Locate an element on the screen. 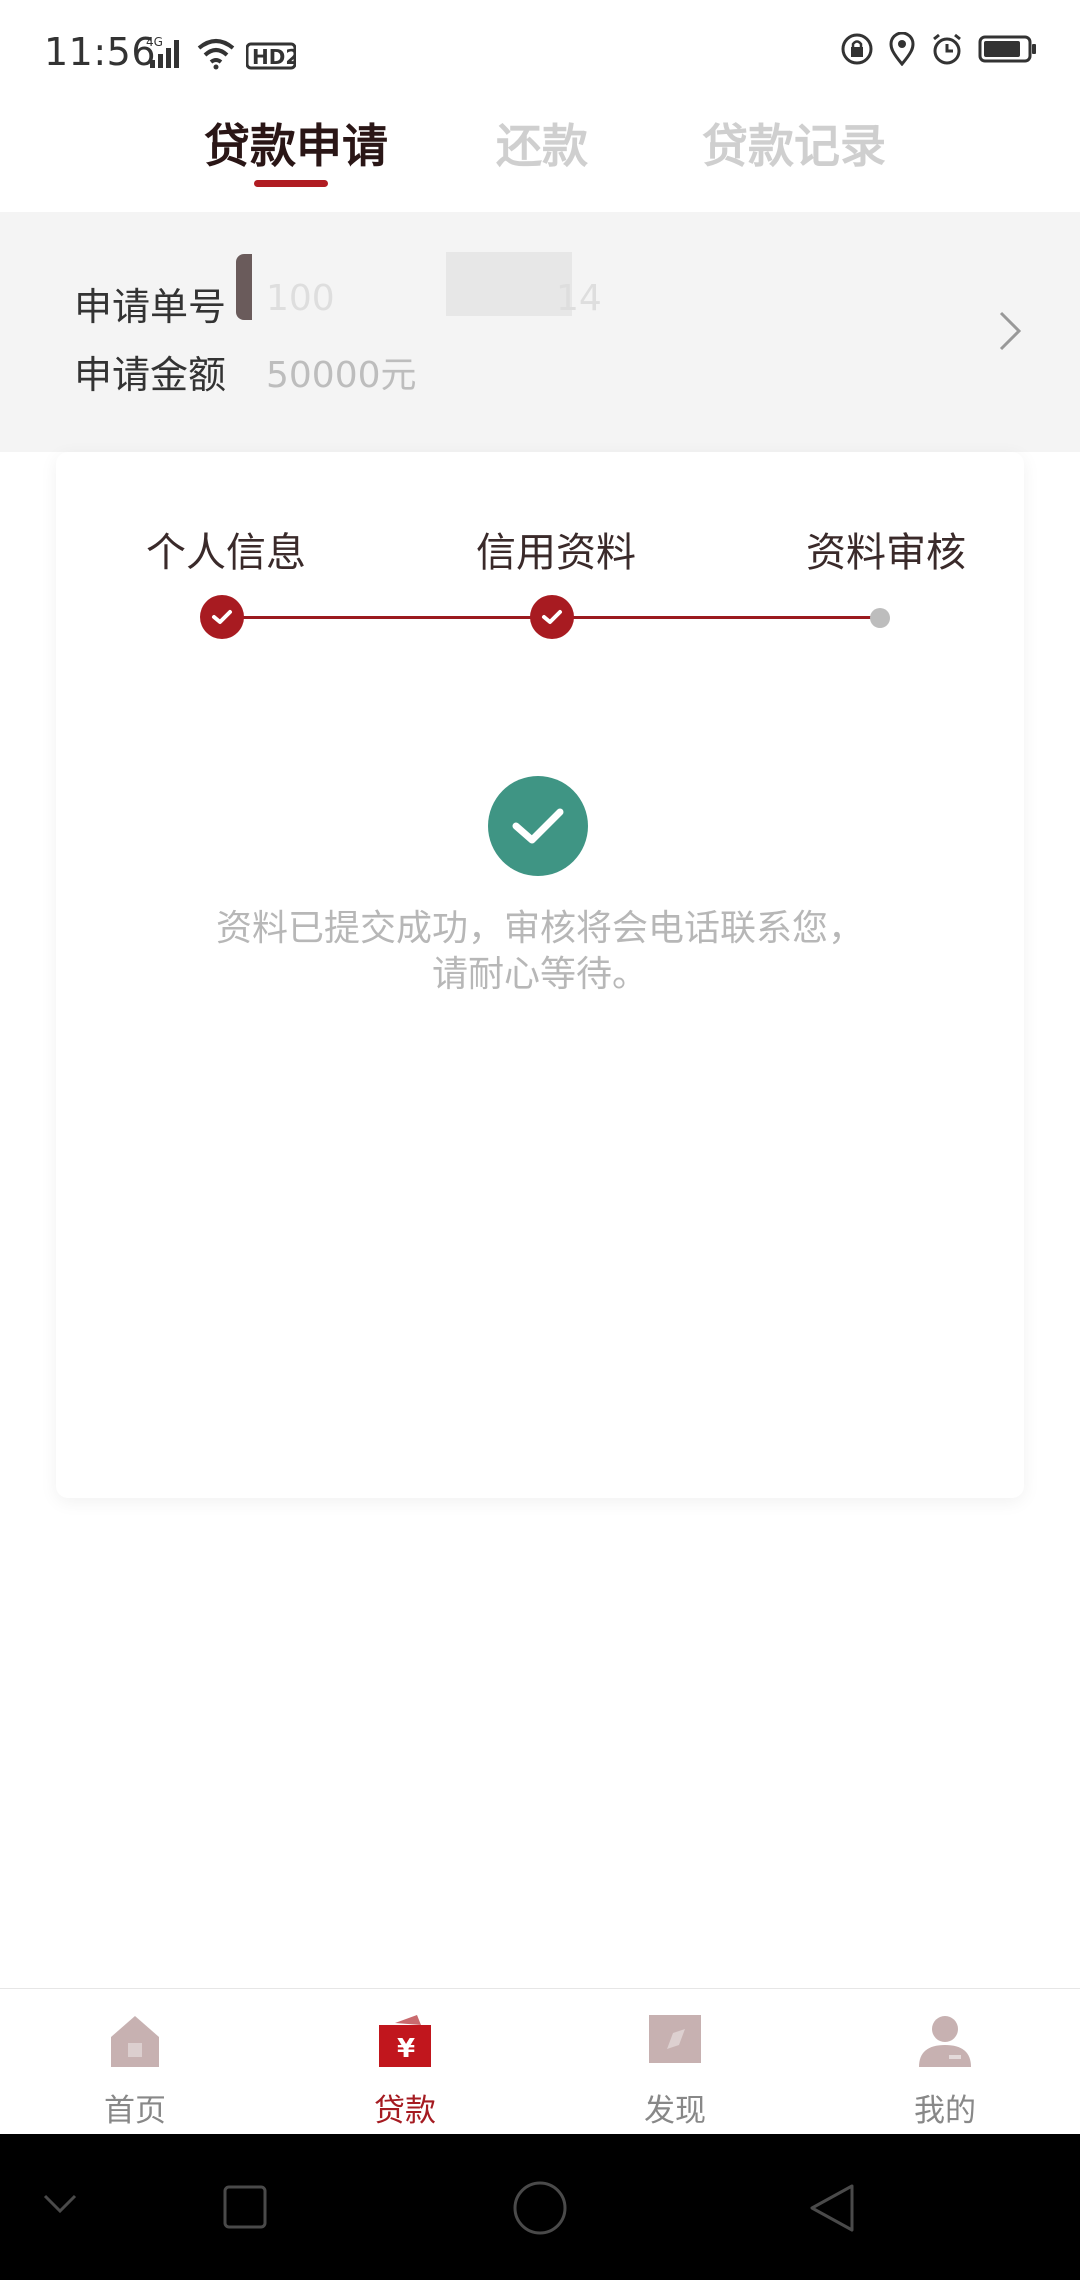 The image size is (1080, 2280). status-left-icons: 4G HD2 is located at coordinates (221, 52).